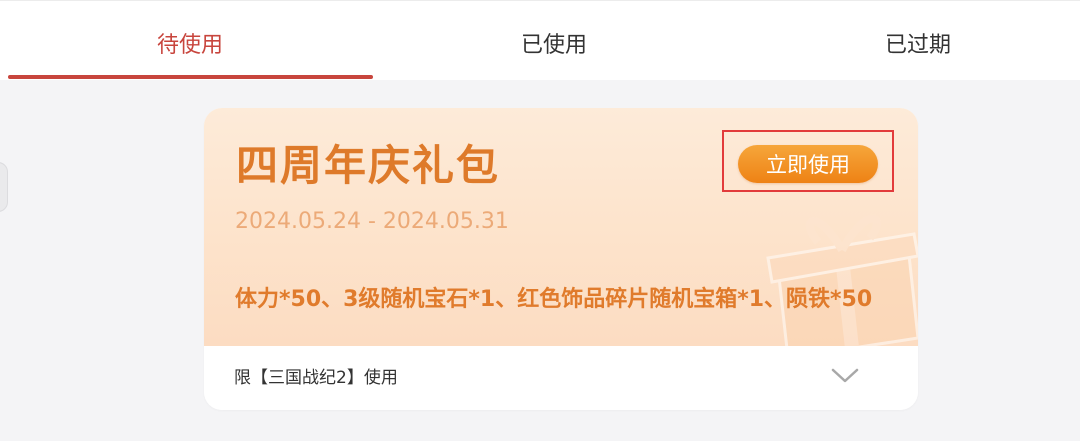  I want to click on tab-unused: 待使用, so click(190, 41).